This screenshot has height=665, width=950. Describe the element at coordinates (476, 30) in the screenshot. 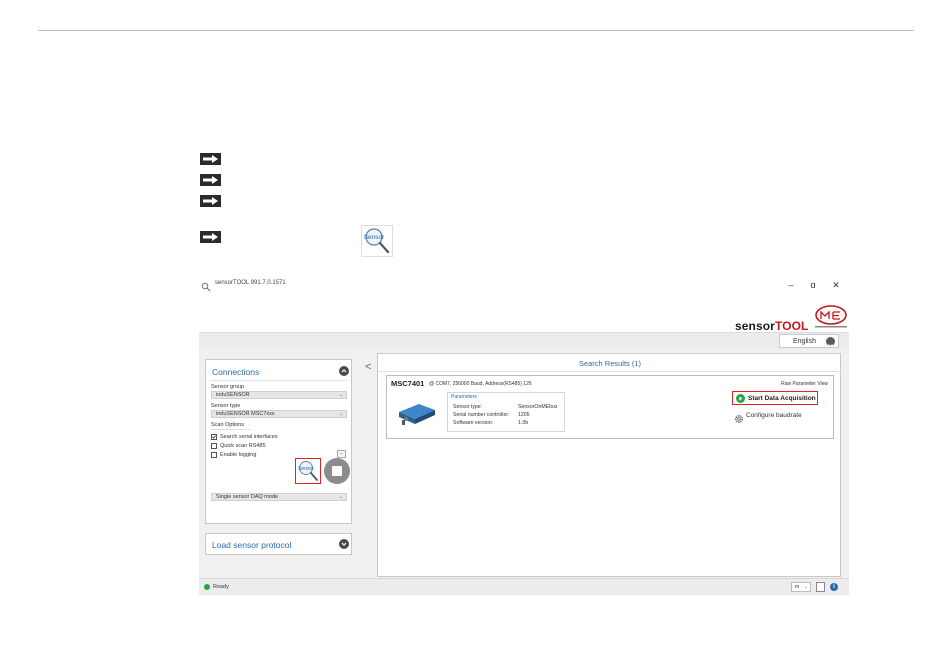

I see `top-divider` at that location.